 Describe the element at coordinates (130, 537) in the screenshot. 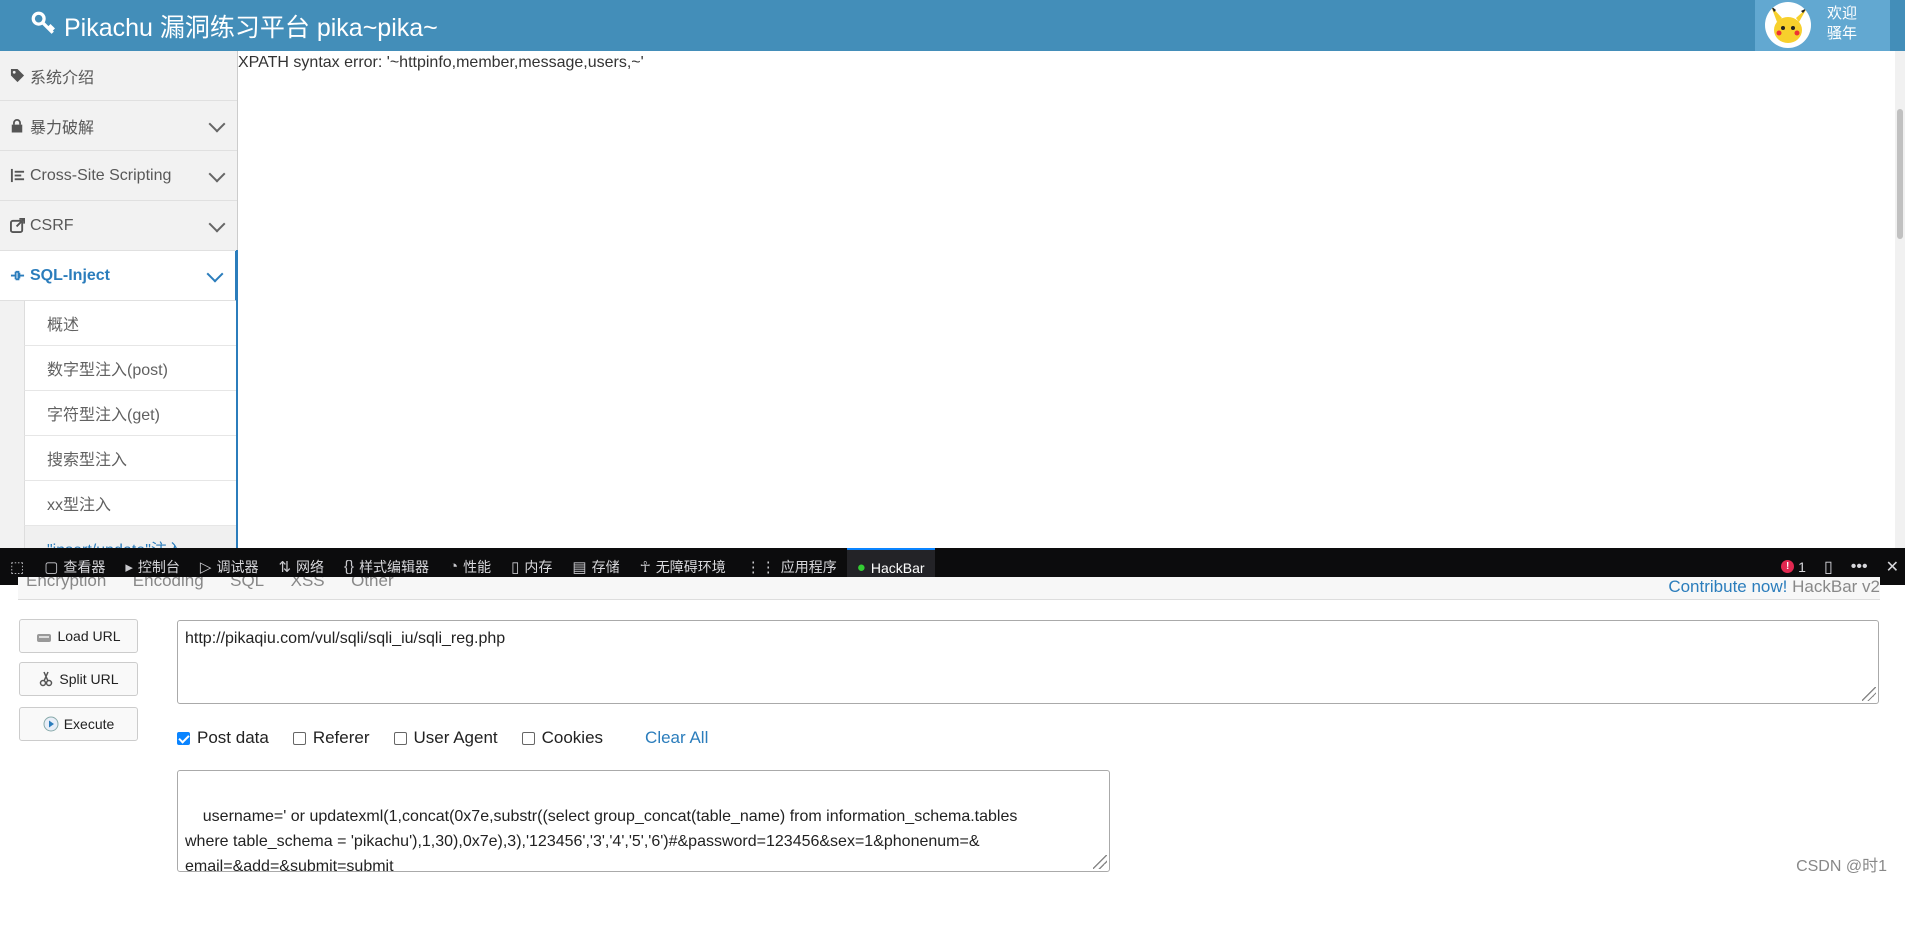

I see `sidebar-subitem-insert-update: "insert/update"注入` at that location.